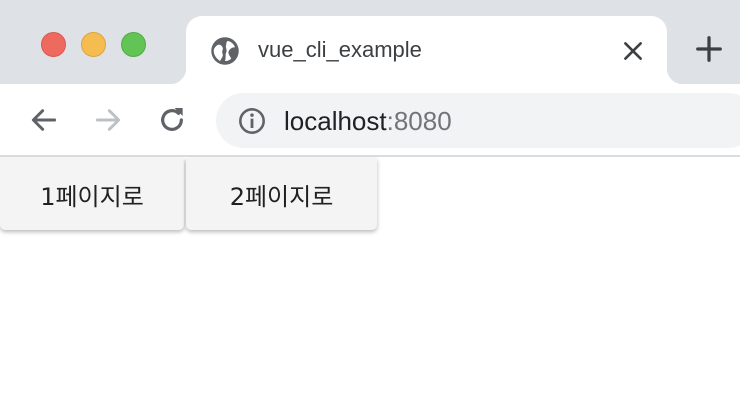  I want to click on tab-active: vue_cli_example, so click(426, 50).